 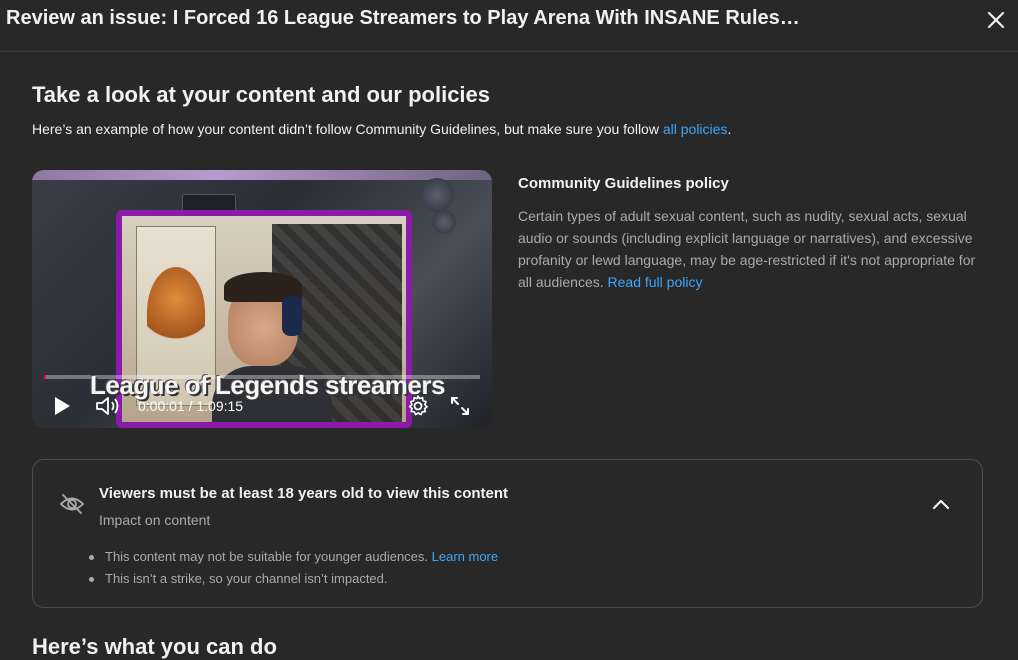 I want to click on impact-subtitle: Impact on content, so click(x=155, y=520).